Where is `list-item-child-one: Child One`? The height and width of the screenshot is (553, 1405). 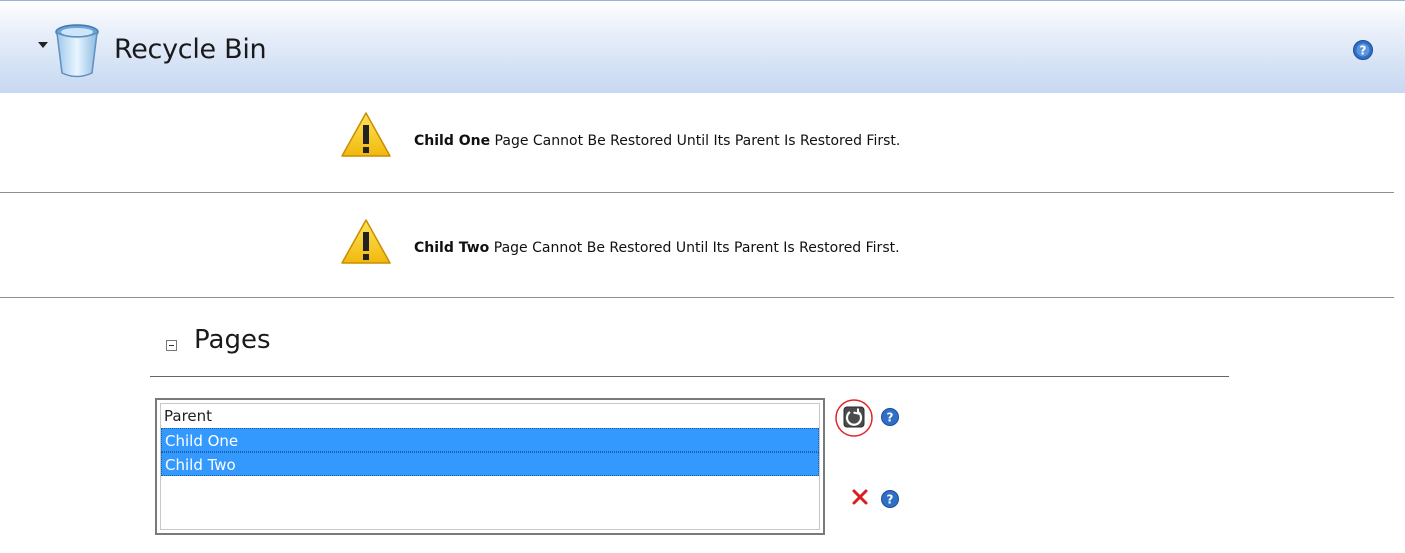
list-item-child-one: Child One is located at coordinates (490, 440).